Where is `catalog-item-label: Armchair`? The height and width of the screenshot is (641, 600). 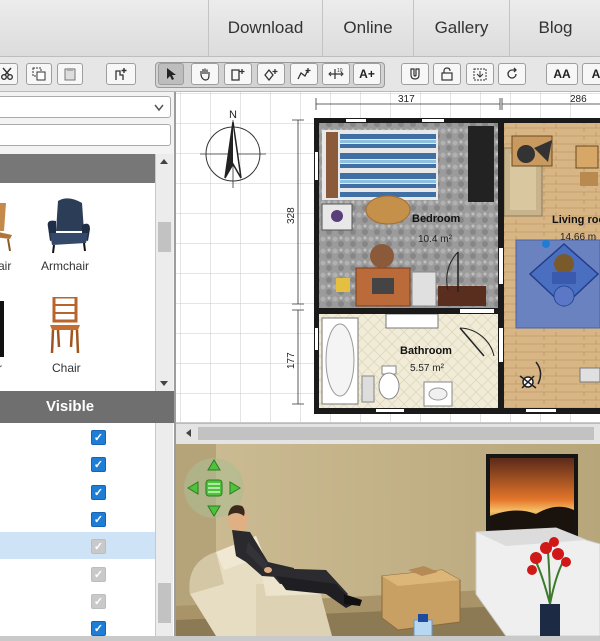 catalog-item-label: Armchair is located at coordinates (65, 266).